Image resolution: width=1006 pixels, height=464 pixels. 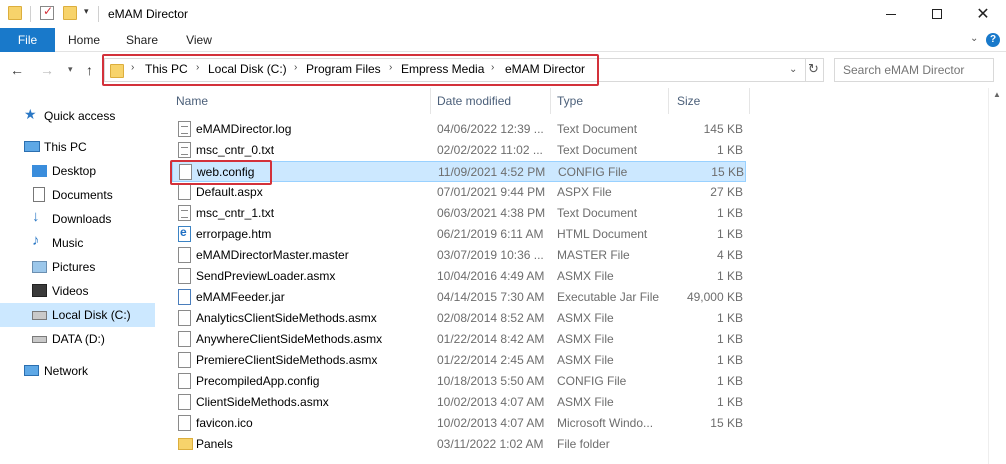 I want to click on new-folder-icon, so click(x=70, y=13).